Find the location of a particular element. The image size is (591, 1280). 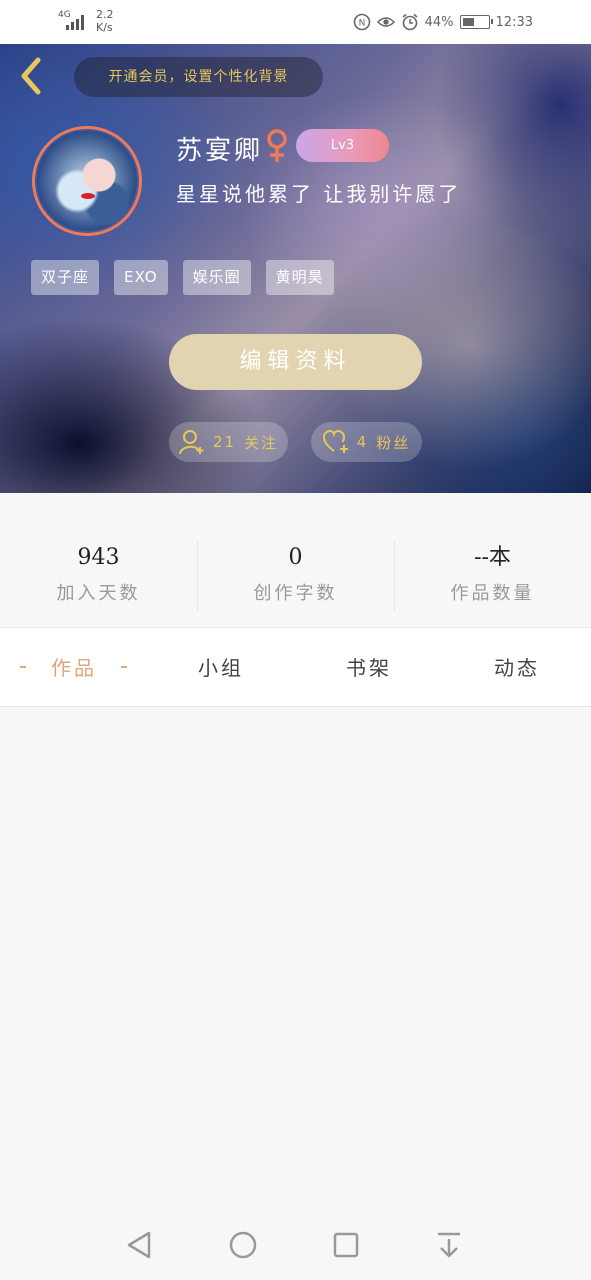

tag: 黄明昊 is located at coordinates (299, 277).